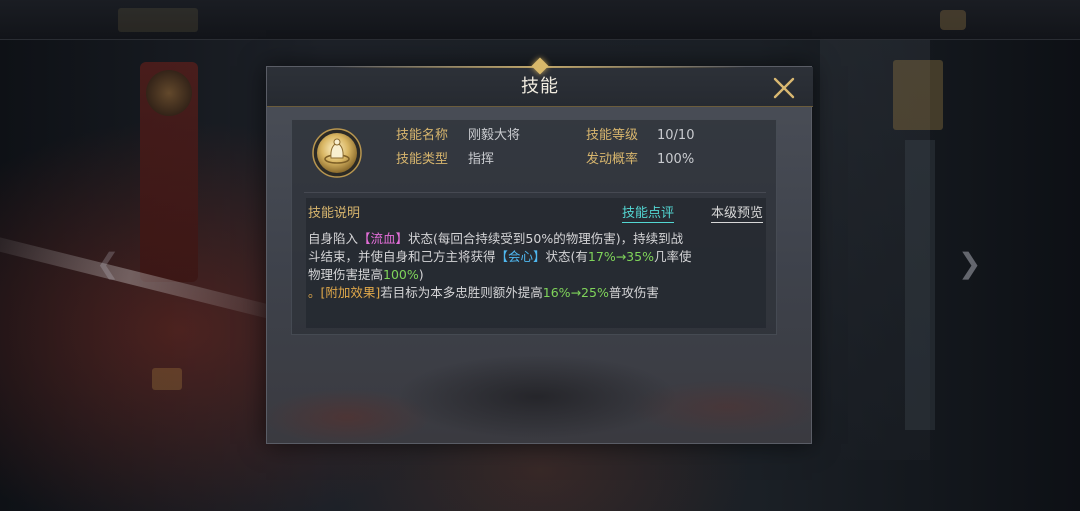 The image size is (1080, 511). What do you see at coordinates (333, 238) in the screenshot?
I see `description-text: 自身陷入` at bounding box center [333, 238].